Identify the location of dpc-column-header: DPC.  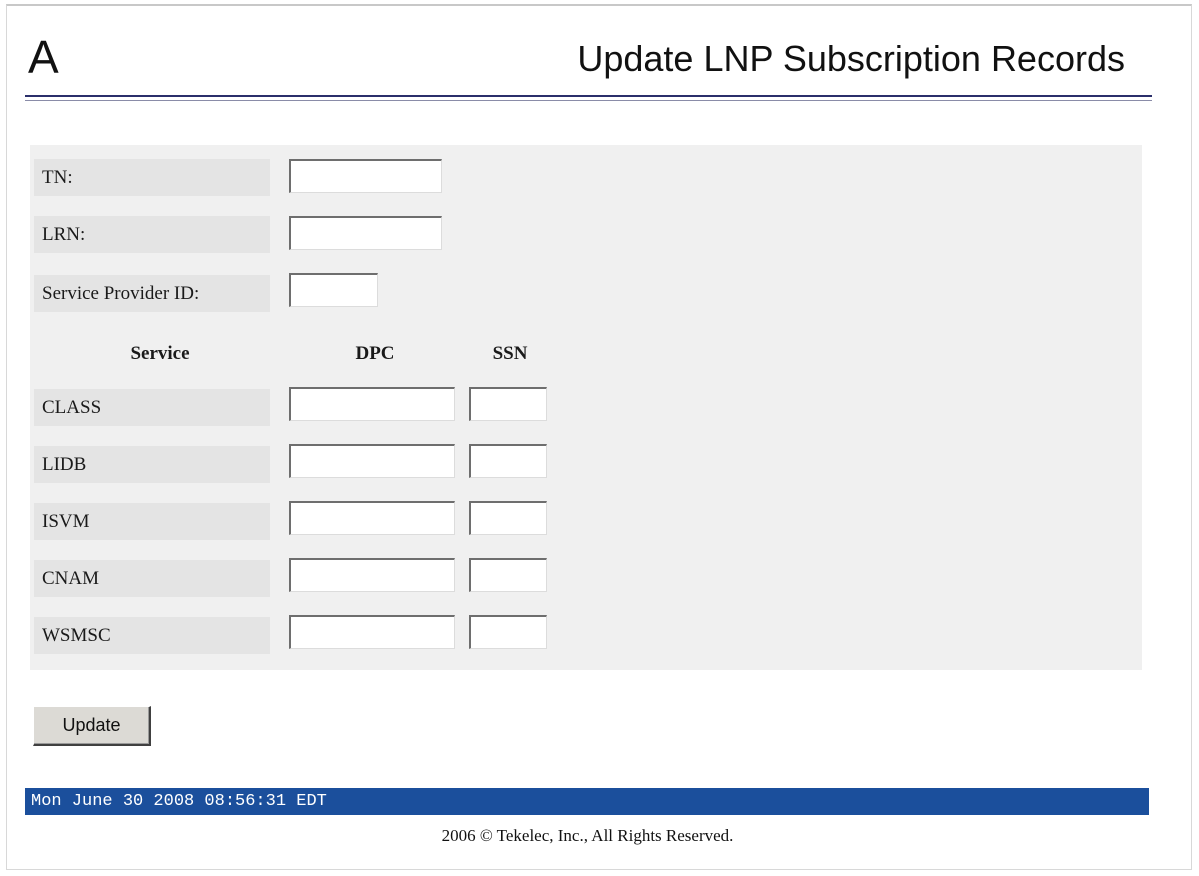
(375, 353).